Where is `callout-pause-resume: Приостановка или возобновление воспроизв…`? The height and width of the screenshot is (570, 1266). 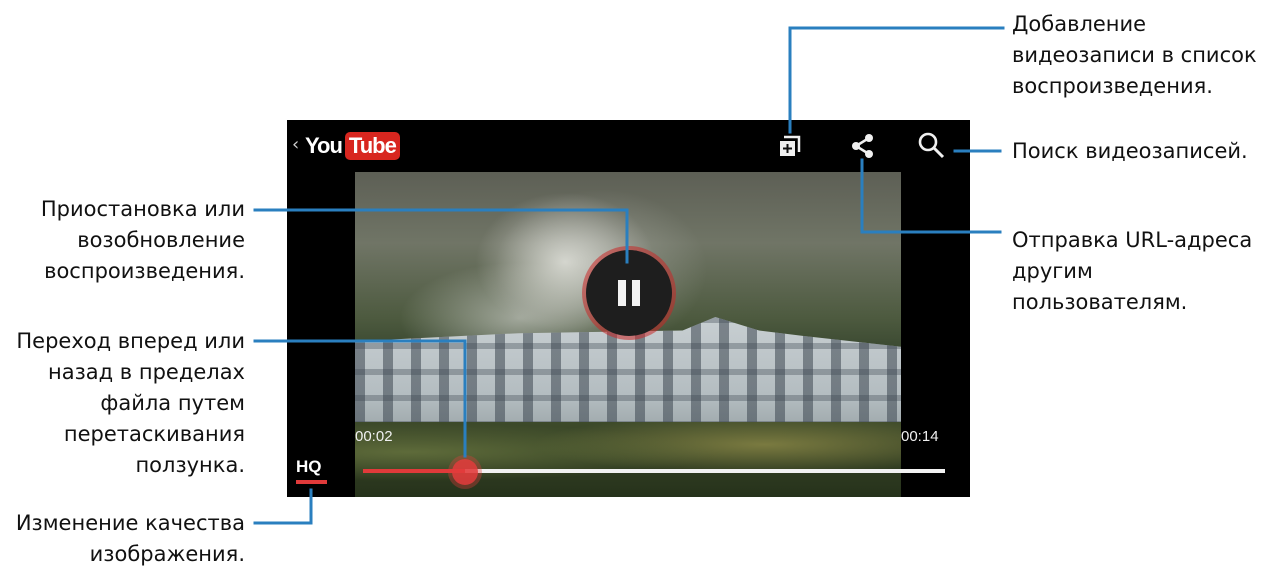
callout-pause-resume: Приостановка или возобновление воспроизв… is located at coordinates (142, 240).